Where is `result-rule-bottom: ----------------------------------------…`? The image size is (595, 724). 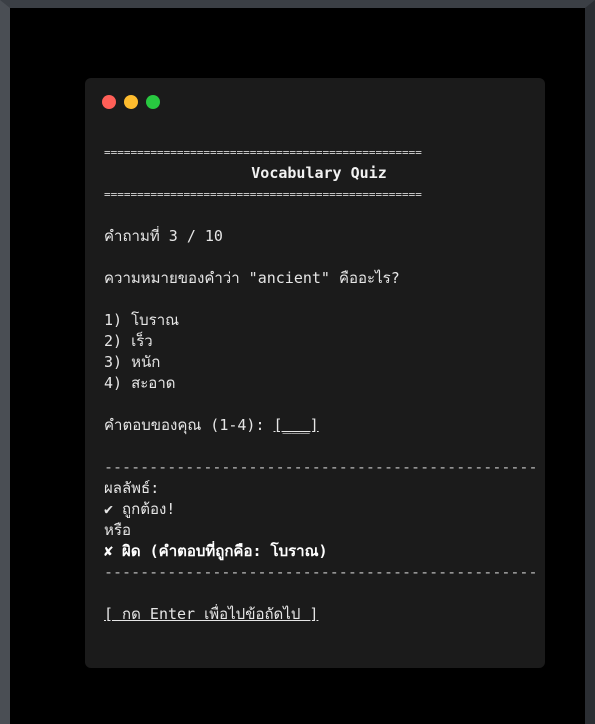
result-rule-bottom: ----------------------------------------… is located at coordinates (321, 572).